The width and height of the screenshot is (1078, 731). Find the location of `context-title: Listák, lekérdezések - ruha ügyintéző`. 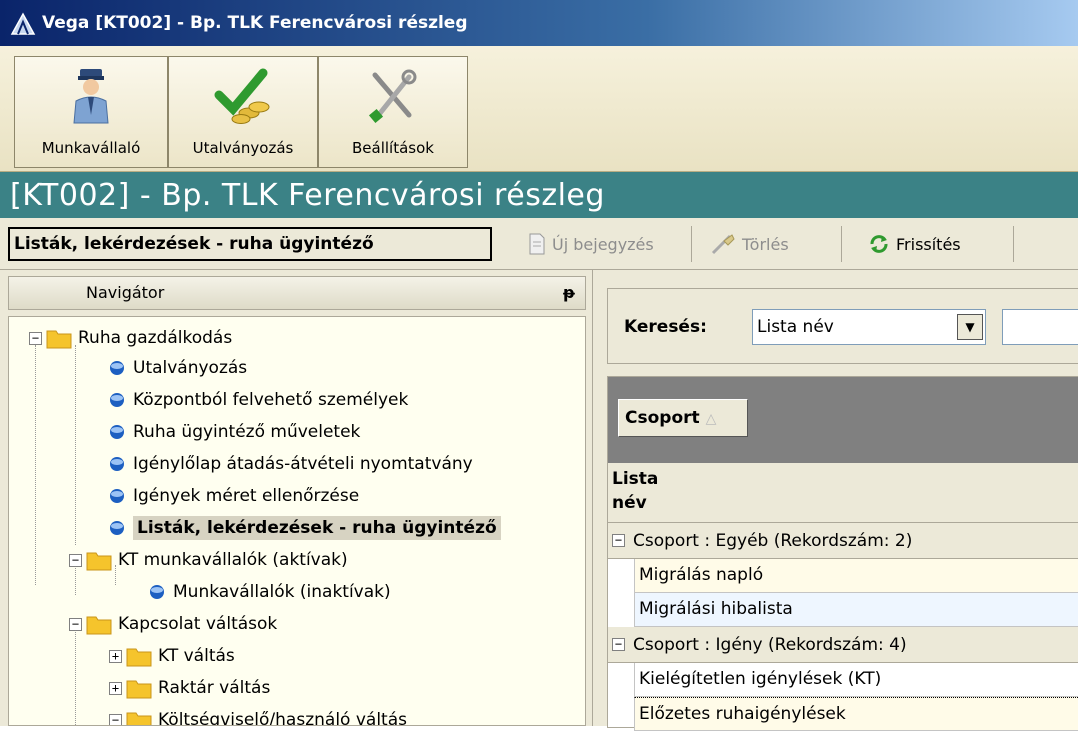

context-title: Listák, lekérdezések - ruha ügyintéző is located at coordinates (250, 244).